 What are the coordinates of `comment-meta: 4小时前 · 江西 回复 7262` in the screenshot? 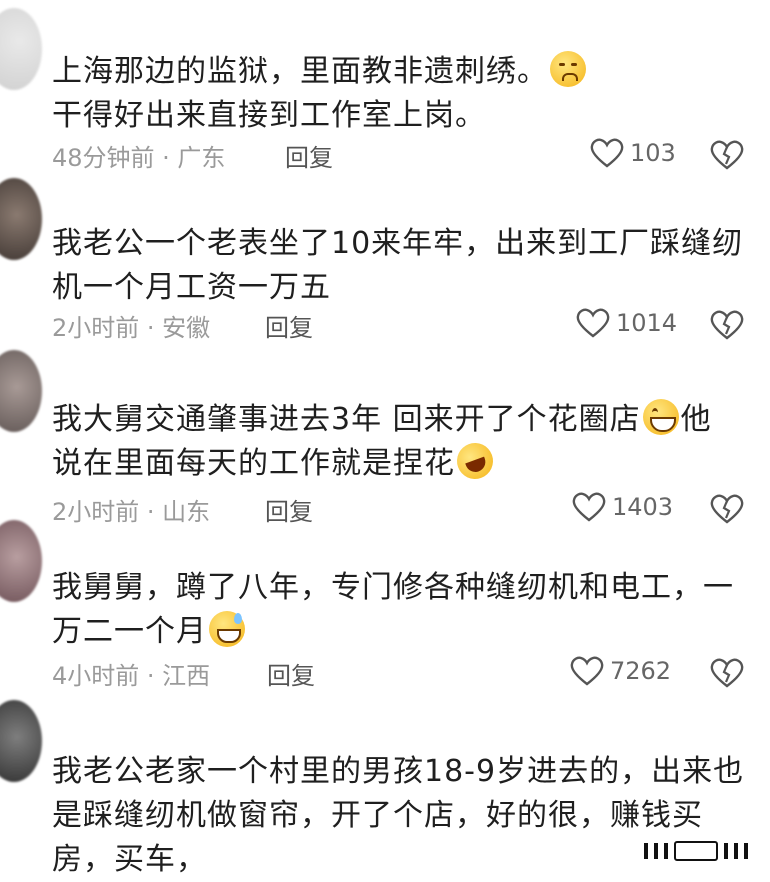 It's located at (401, 674).